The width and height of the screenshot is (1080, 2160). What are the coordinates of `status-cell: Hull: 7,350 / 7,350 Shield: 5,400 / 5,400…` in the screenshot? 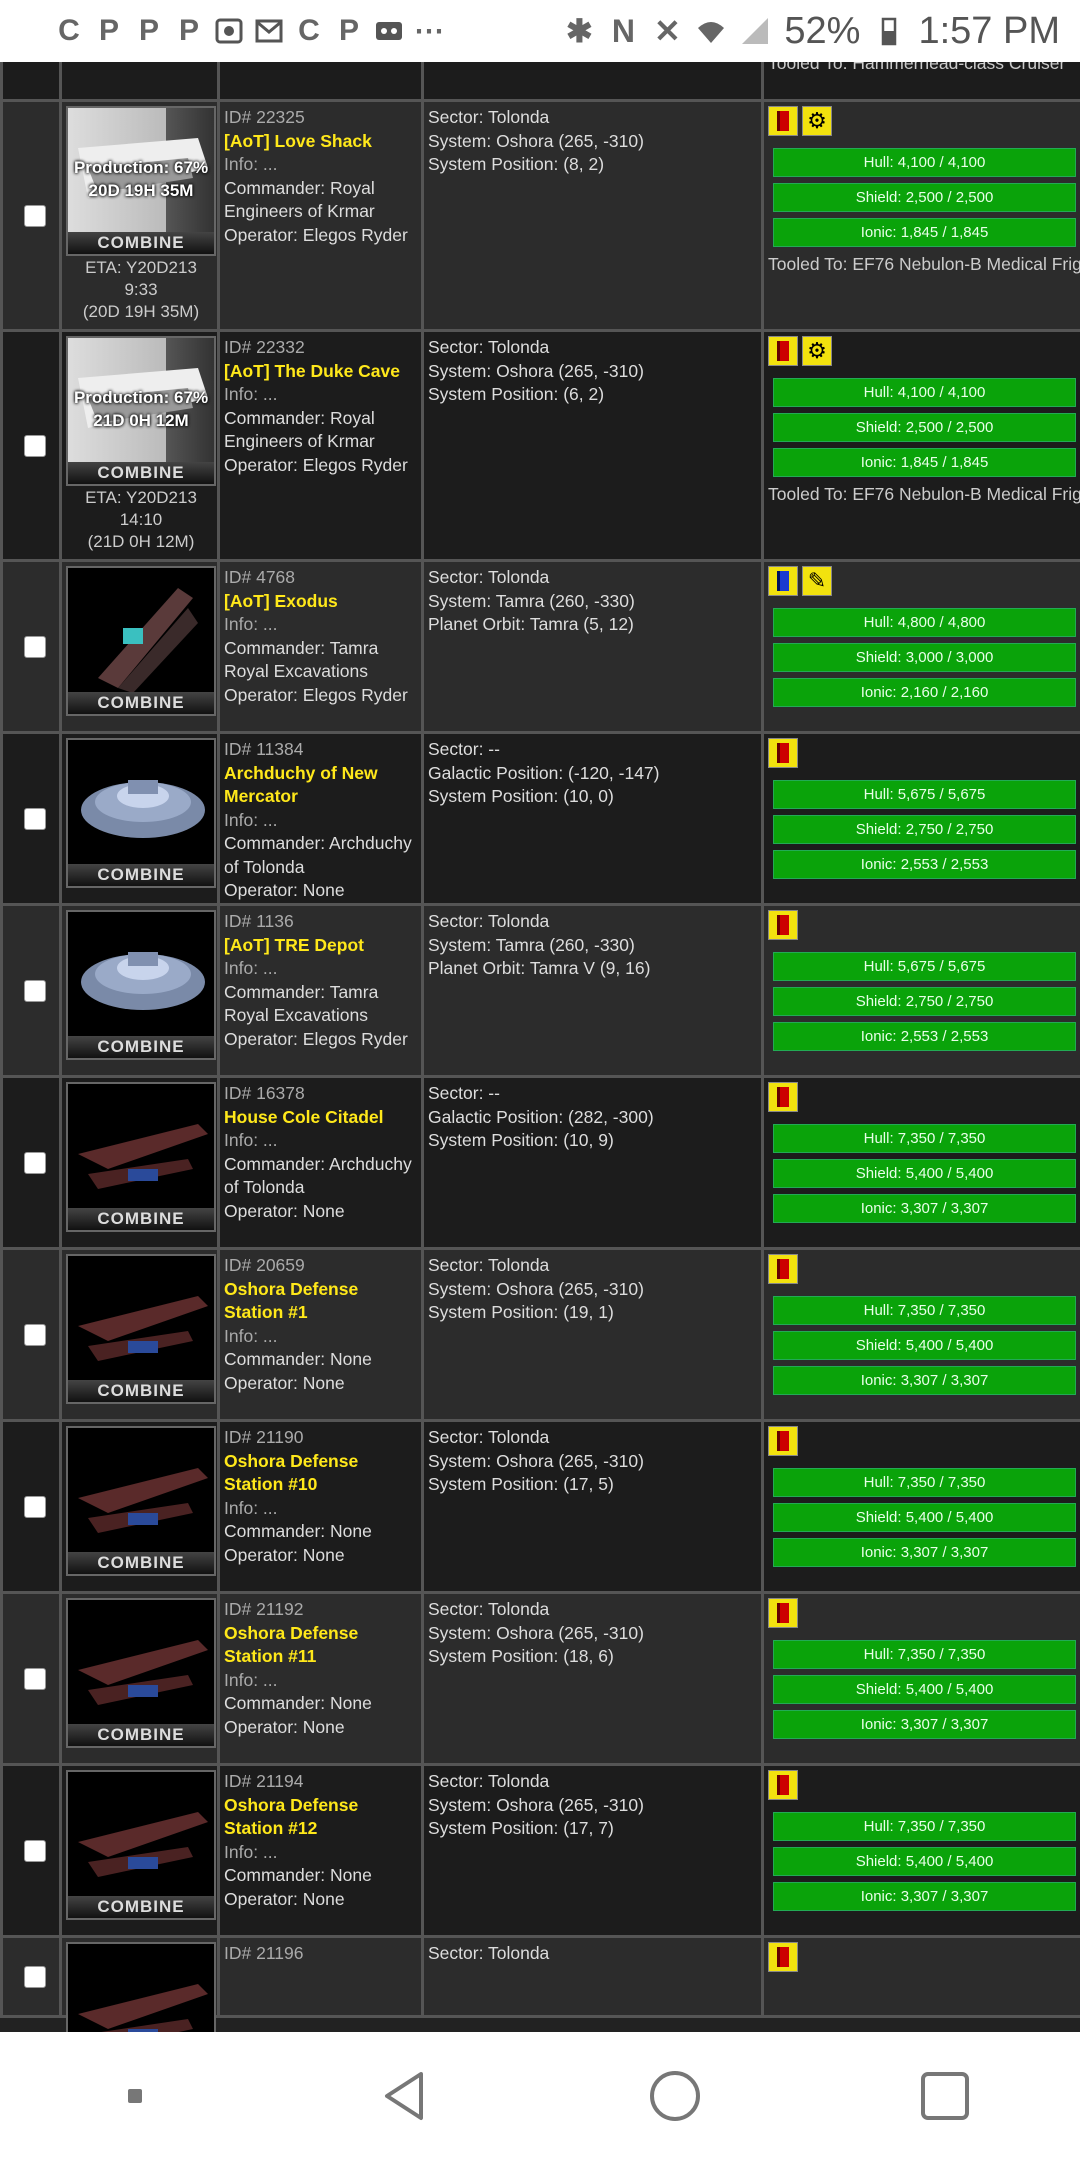 It's located at (922, 1506).